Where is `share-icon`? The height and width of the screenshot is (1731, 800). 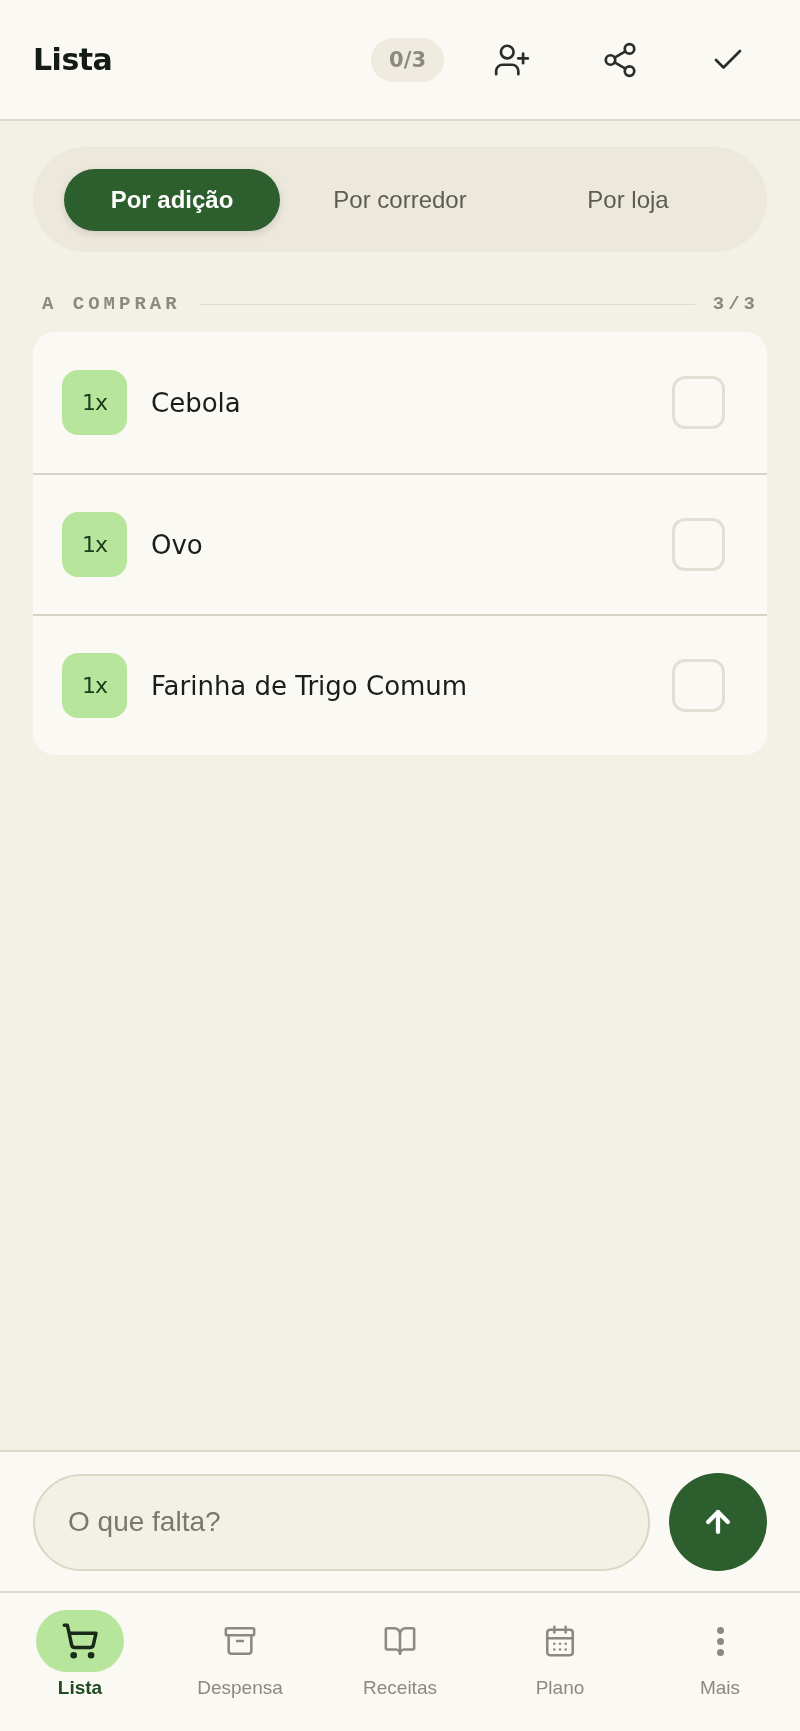 share-icon is located at coordinates (620, 59).